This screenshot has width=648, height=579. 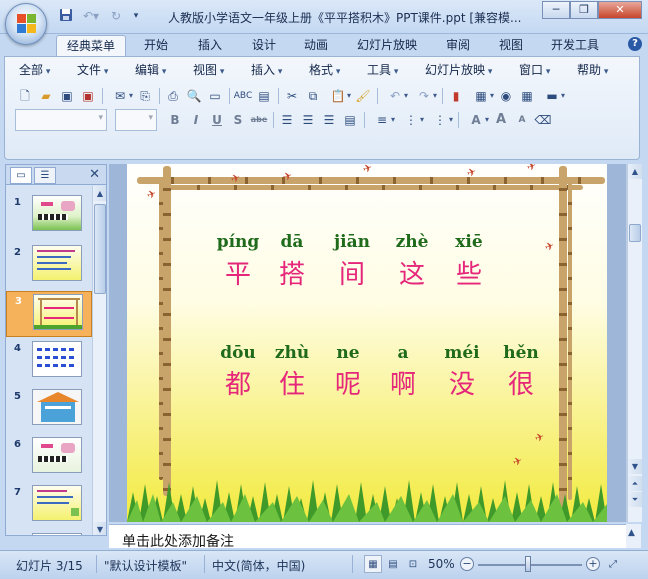 What do you see at coordinates (411, 120) in the screenshot?
I see `numbering-icon: ⋮` at bounding box center [411, 120].